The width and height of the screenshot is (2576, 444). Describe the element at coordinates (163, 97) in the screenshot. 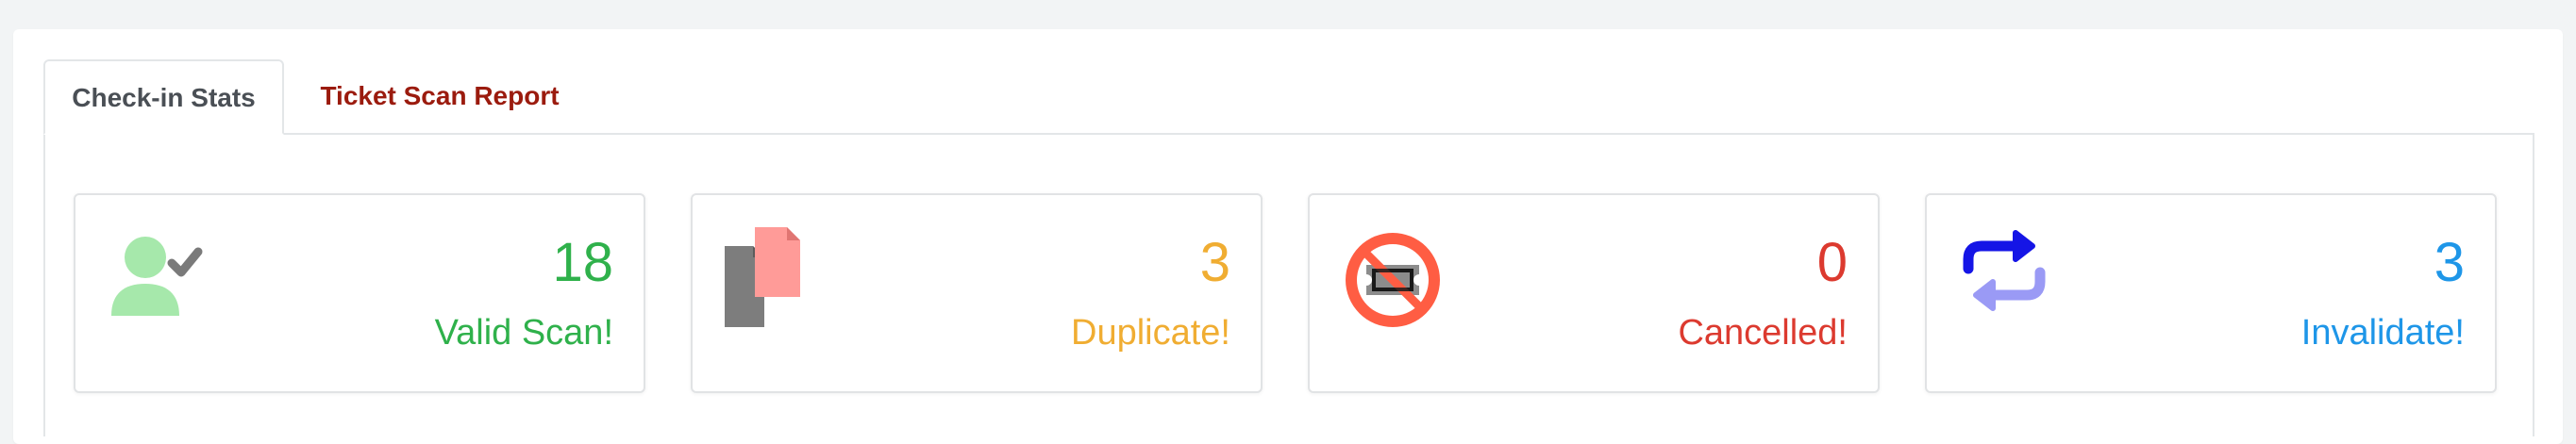

I see `tab-check-in-stats: Check-in Stats` at that location.